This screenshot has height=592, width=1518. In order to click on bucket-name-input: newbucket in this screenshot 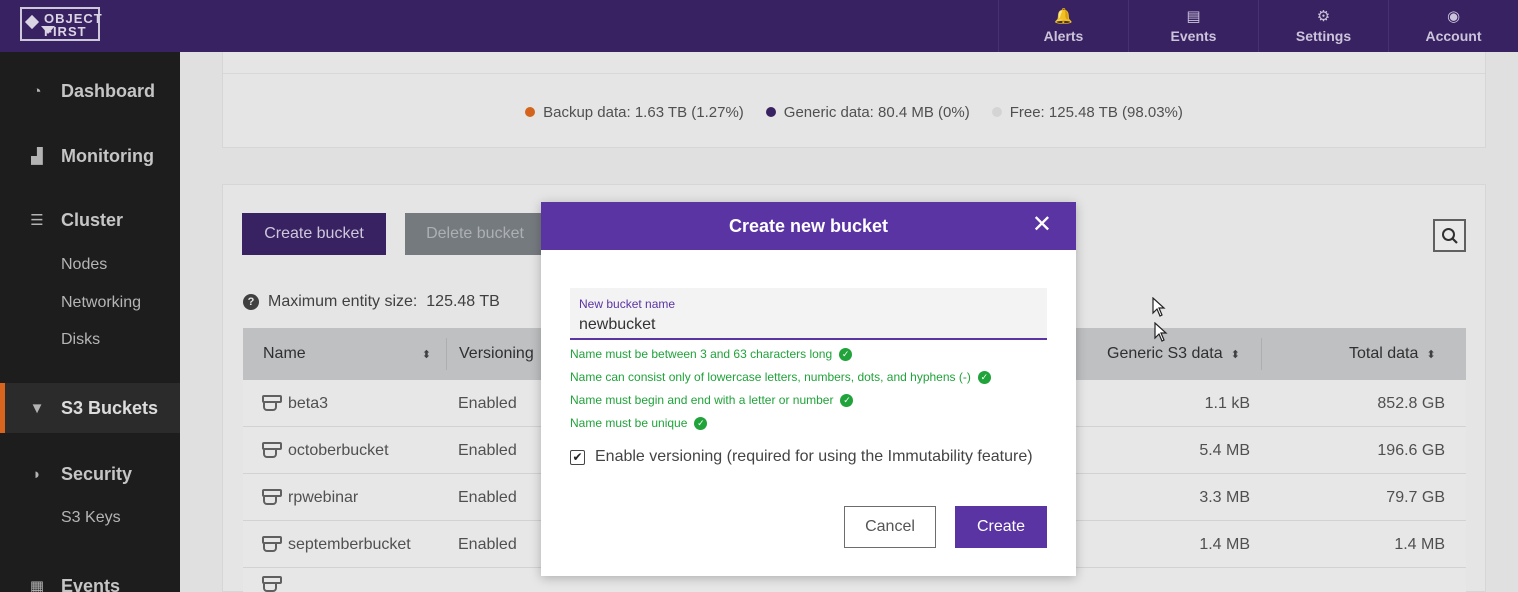, I will do `click(617, 325)`.